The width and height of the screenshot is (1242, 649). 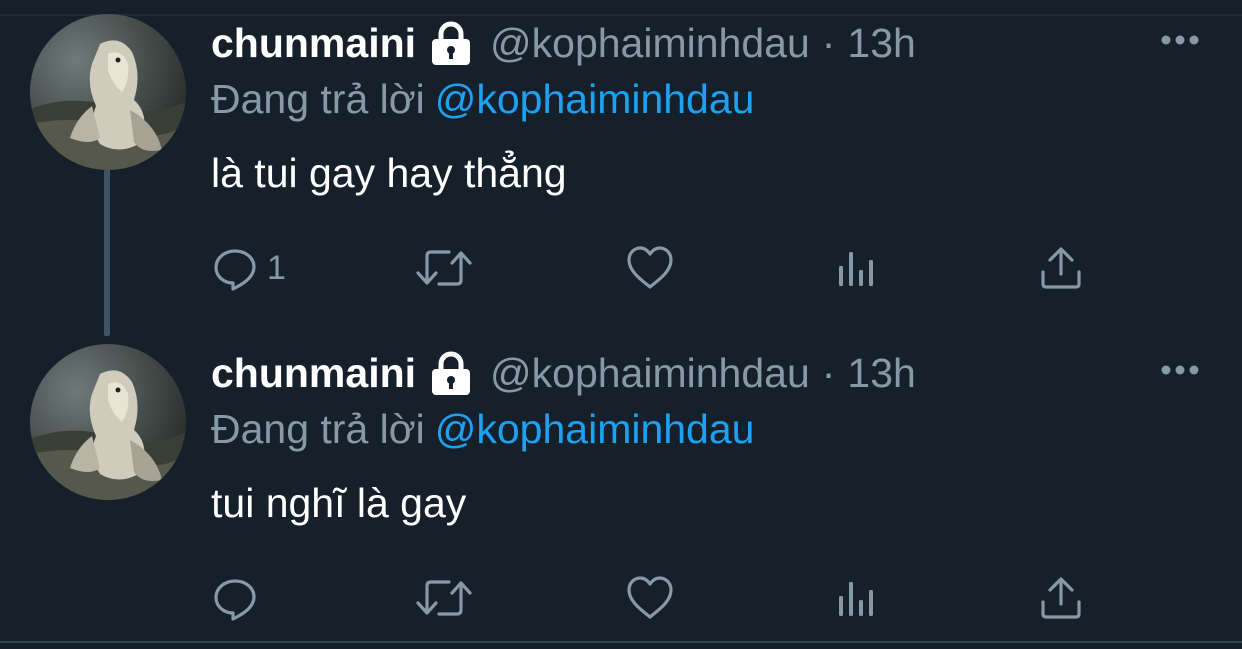 What do you see at coordinates (276, 267) in the screenshot?
I see `reply-count: 1` at bounding box center [276, 267].